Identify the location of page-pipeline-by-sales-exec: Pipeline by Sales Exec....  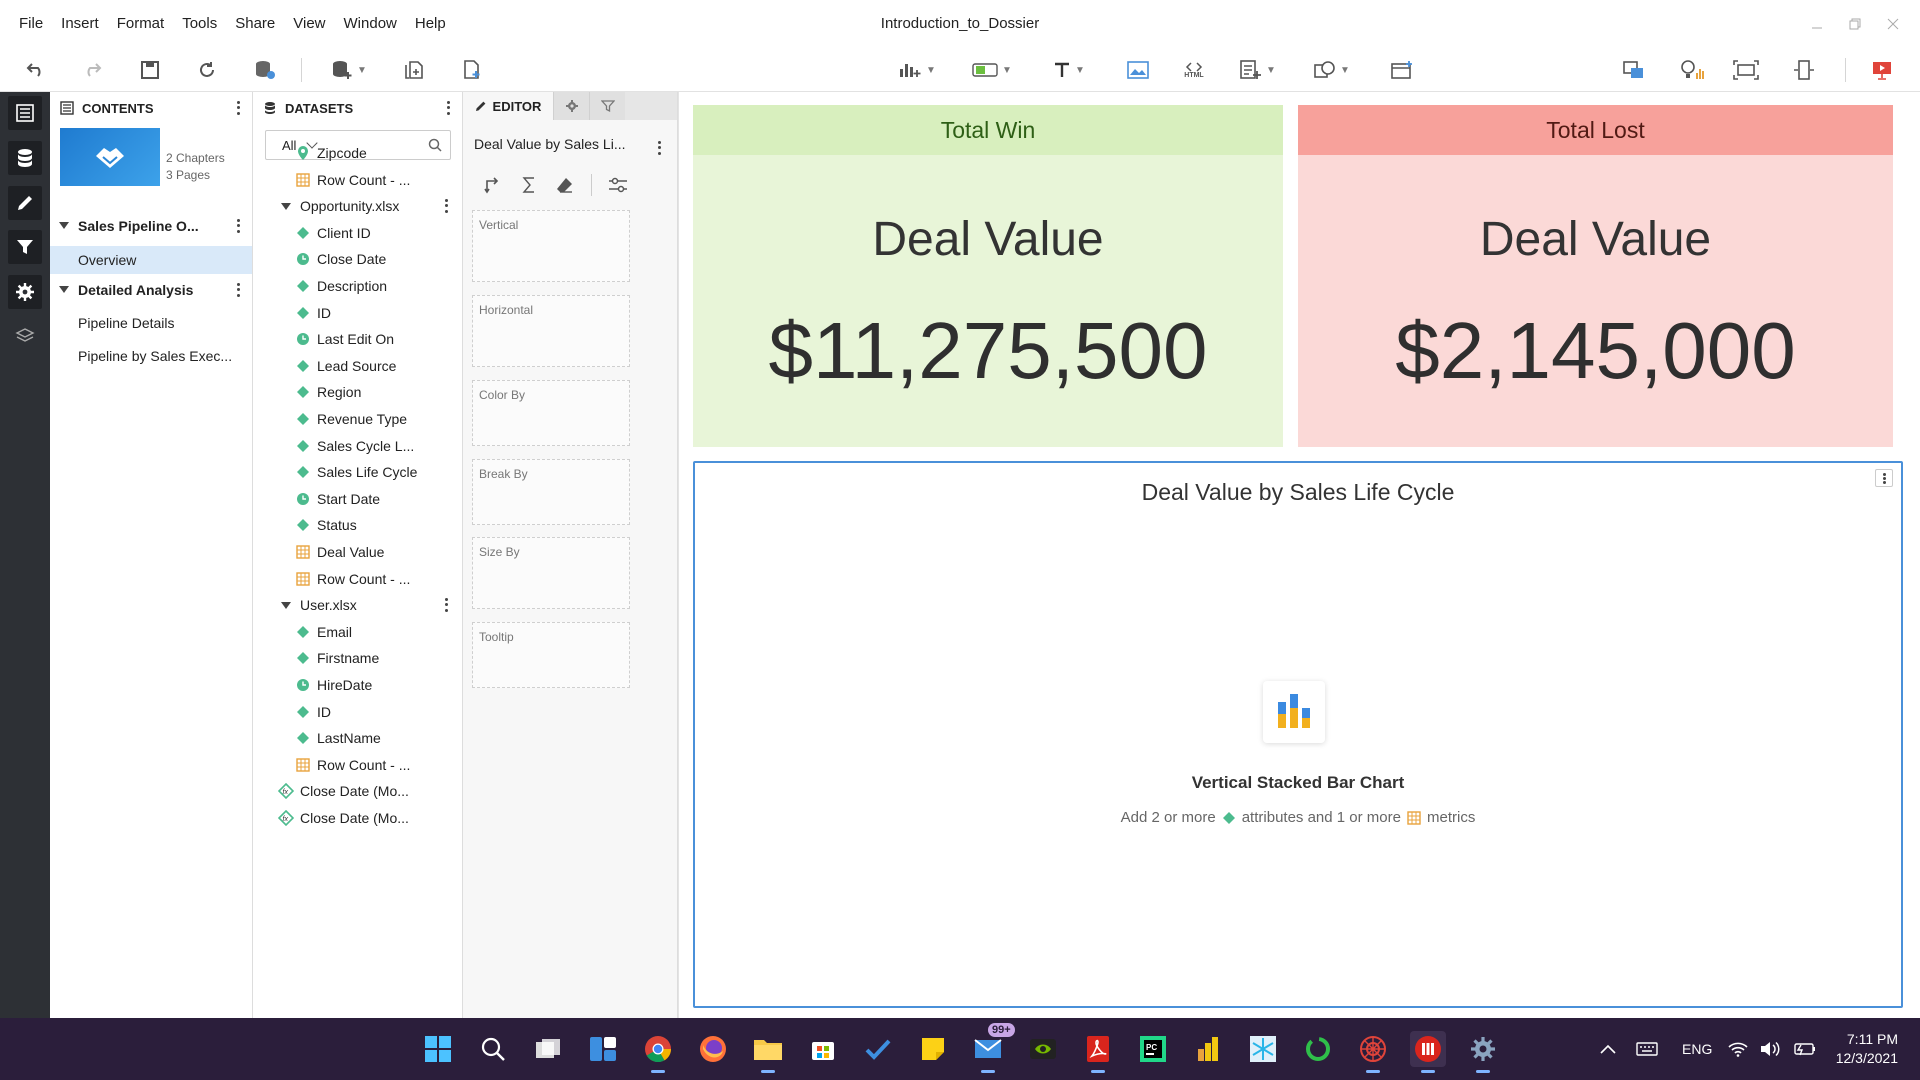
(151, 356).